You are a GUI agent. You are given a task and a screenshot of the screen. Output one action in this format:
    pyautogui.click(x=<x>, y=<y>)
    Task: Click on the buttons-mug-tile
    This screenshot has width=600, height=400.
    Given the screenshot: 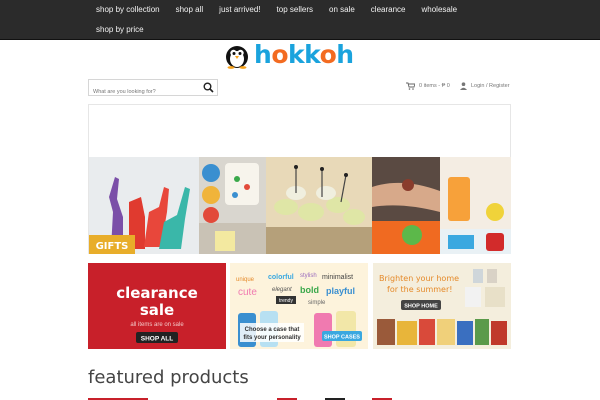 What is the action you would take?
    pyautogui.click(x=232, y=205)
    